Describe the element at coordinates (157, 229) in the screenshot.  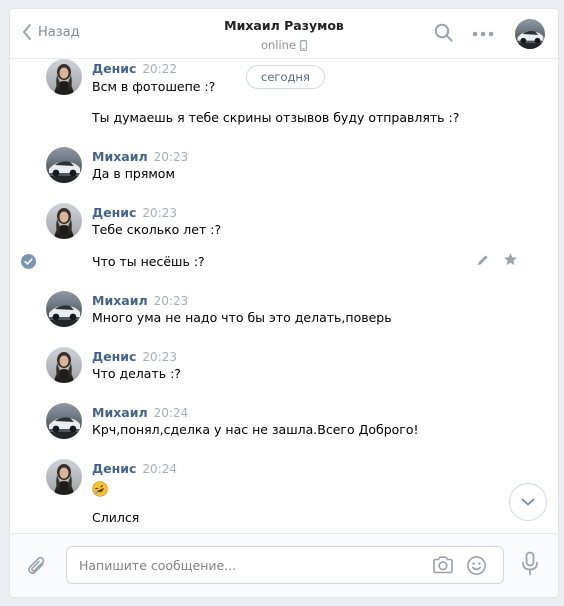
I see `message-text: Тебе сколько лет :?` at that location.